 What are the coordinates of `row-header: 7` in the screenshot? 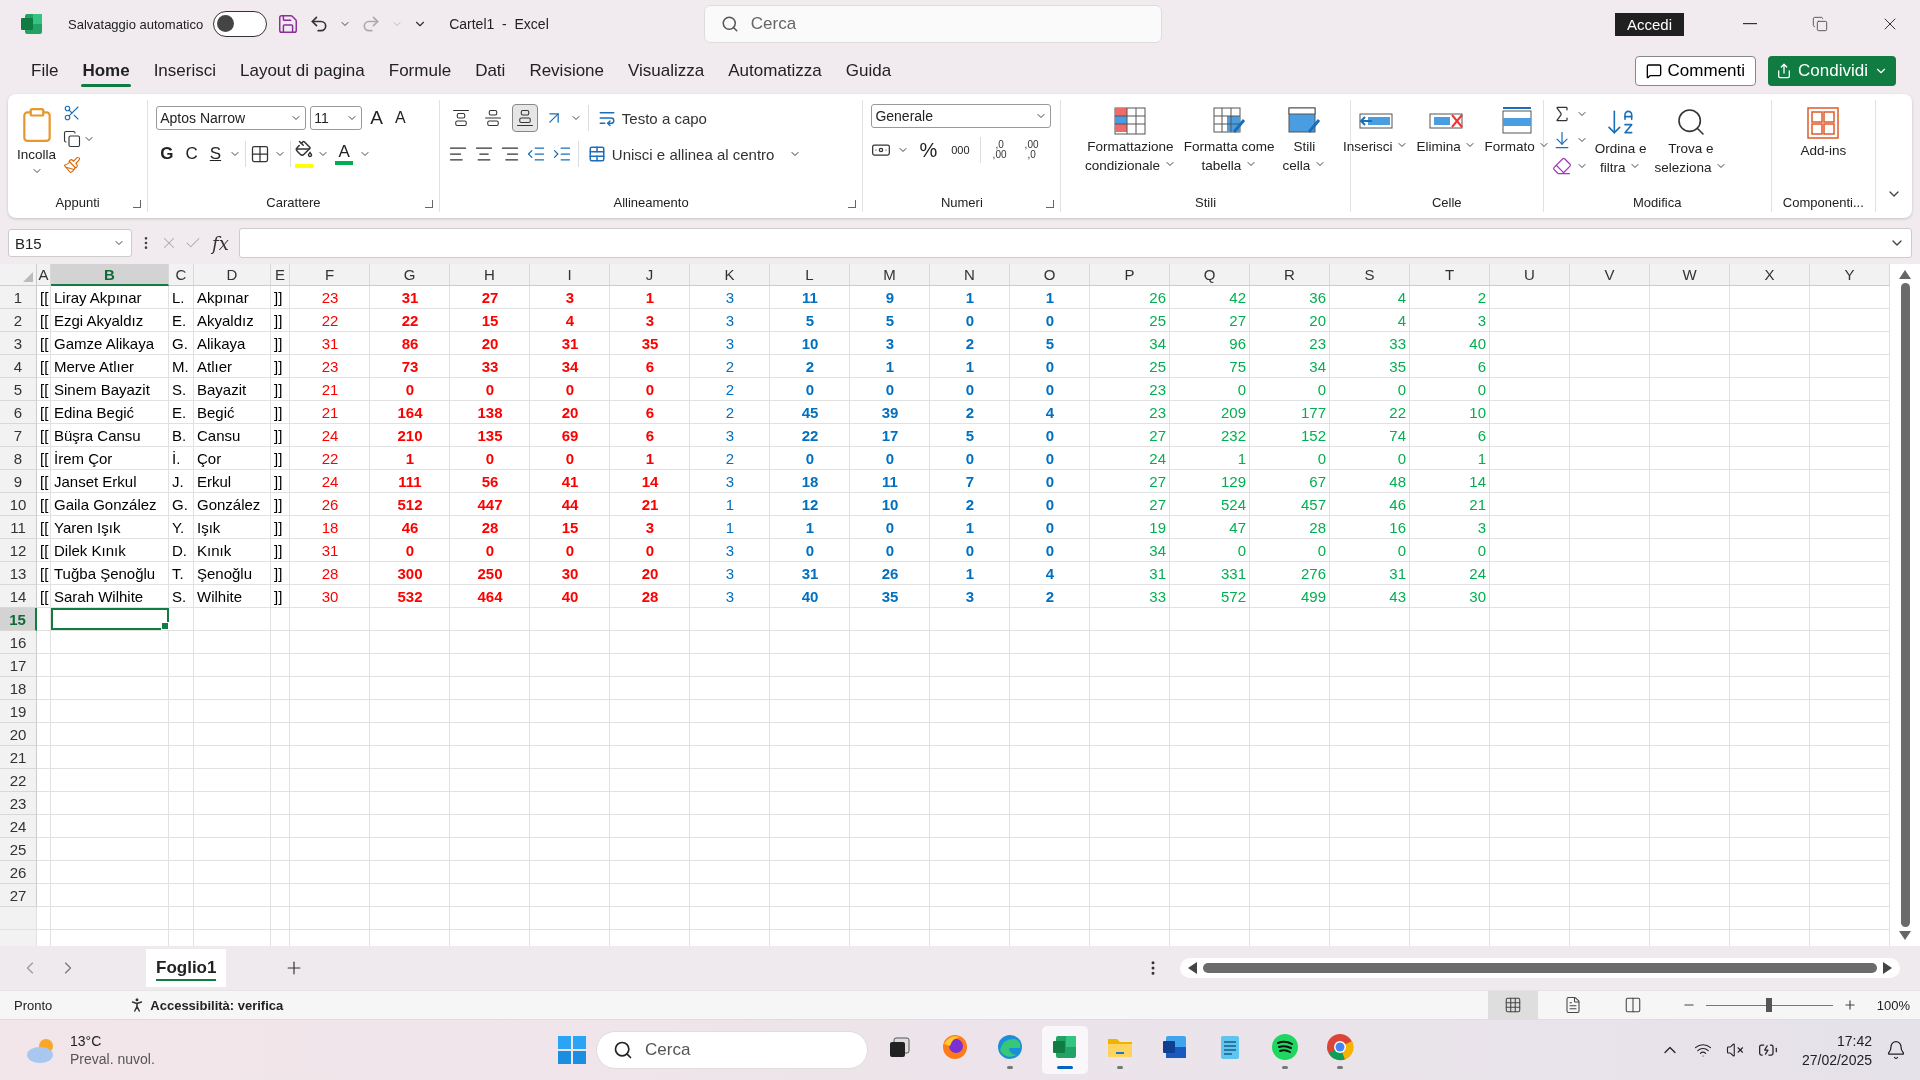 It's located at (18, 435).